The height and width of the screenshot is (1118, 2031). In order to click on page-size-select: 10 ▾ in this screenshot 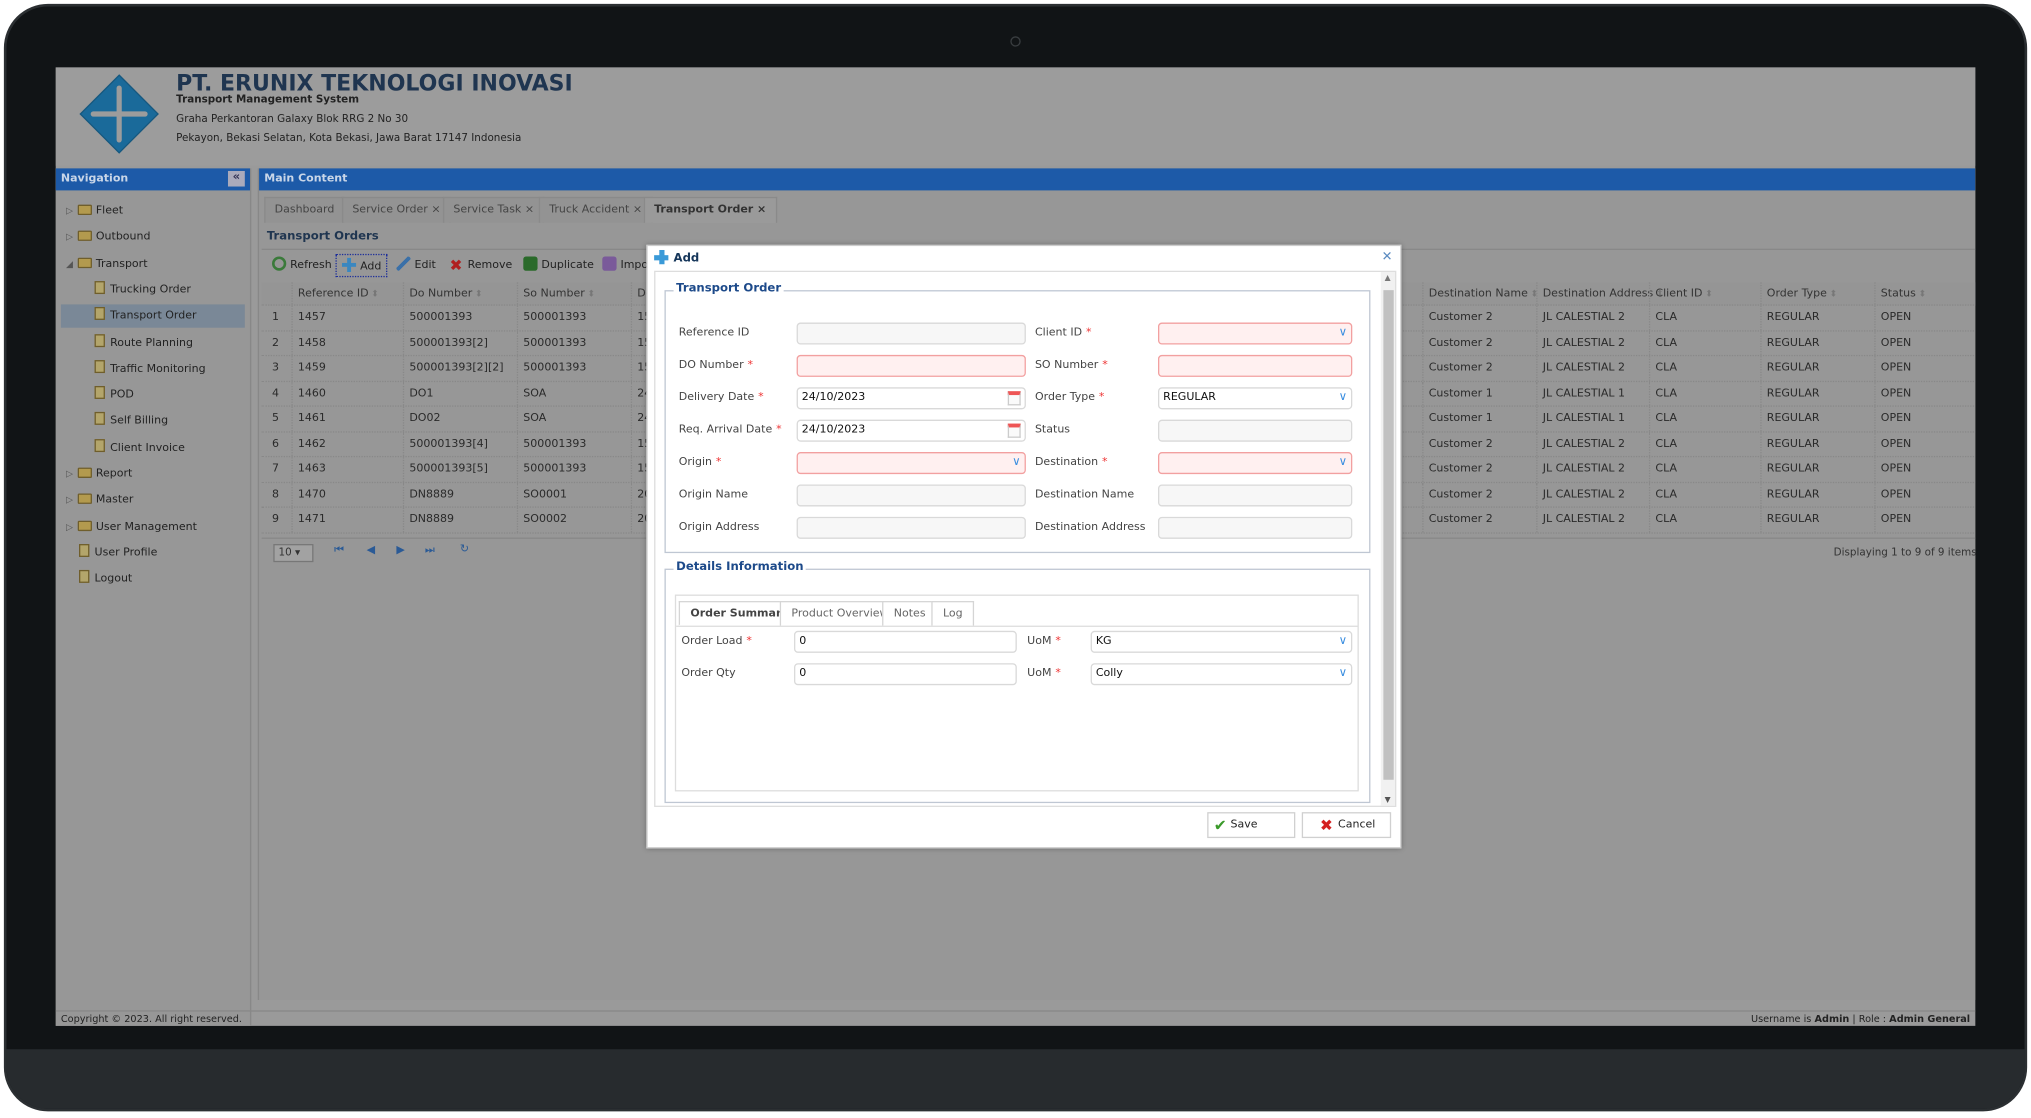, I will do `click(293, 553)`.